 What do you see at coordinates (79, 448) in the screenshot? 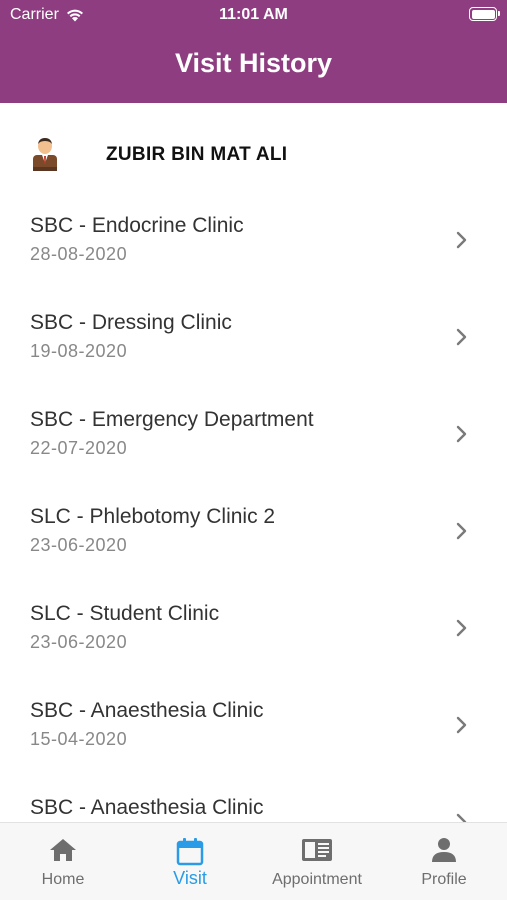
I see `visit-date: 22-07-2020` at bounding box center [79, 448].